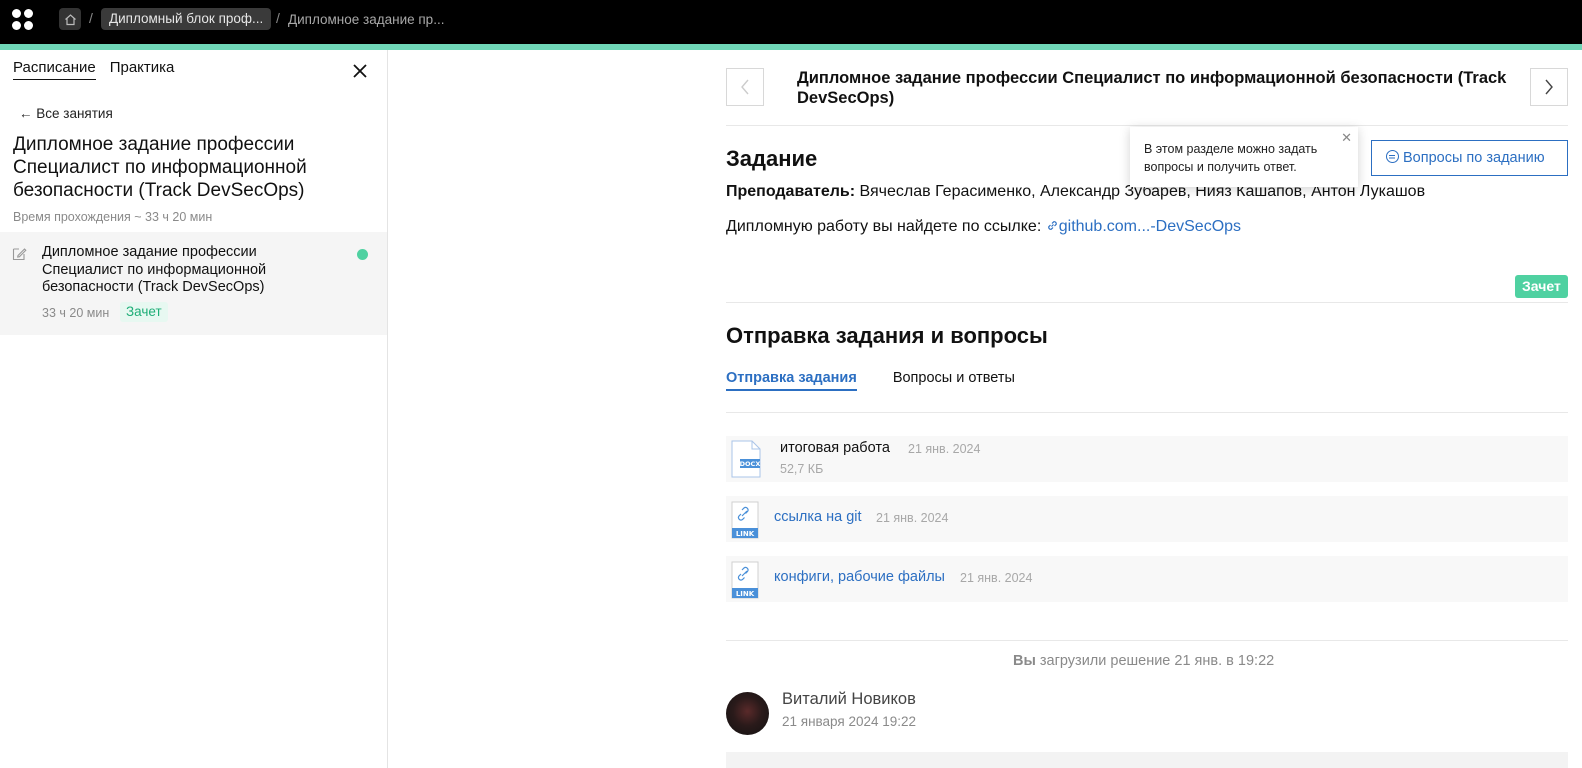 Image resolution: width=1582 pixels, height=768 pixels. I want to click on all-lessons-label: Все занятия, so click(74, 113).